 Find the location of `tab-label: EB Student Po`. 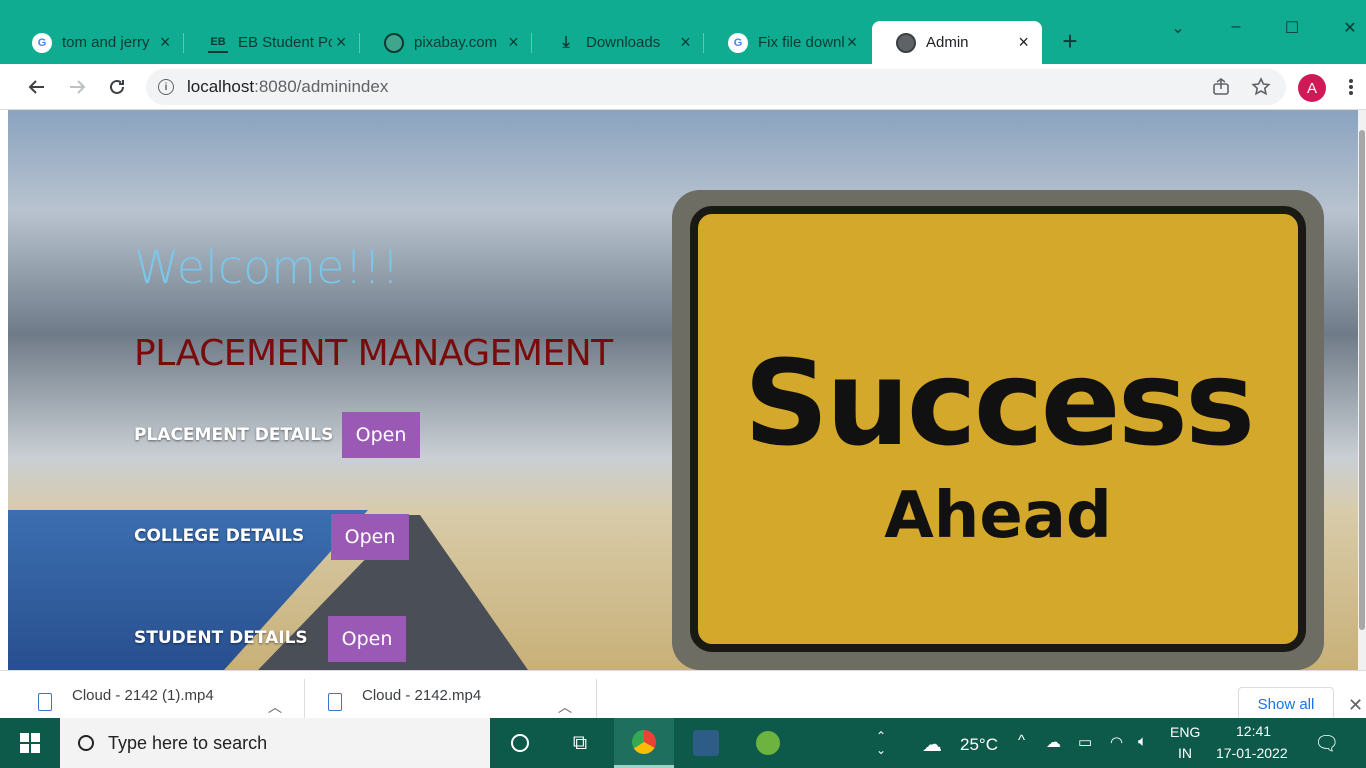

tab-label: EB Student Po is located at coordinates (285, 42).